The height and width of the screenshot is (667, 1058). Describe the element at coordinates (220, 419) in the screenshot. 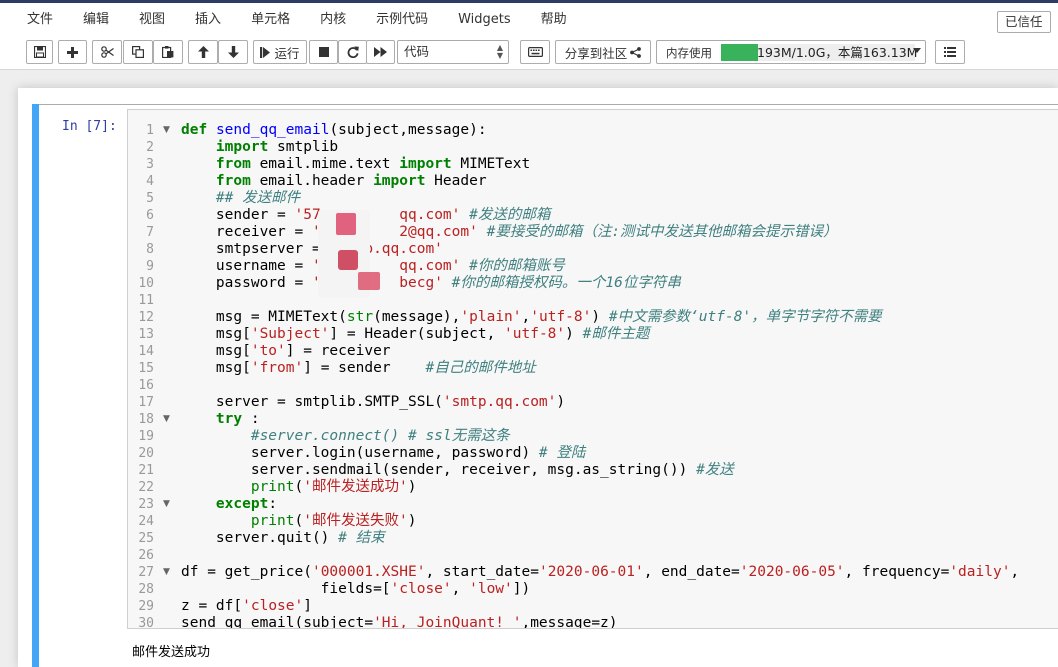

I see `code-line: try :` at that location.